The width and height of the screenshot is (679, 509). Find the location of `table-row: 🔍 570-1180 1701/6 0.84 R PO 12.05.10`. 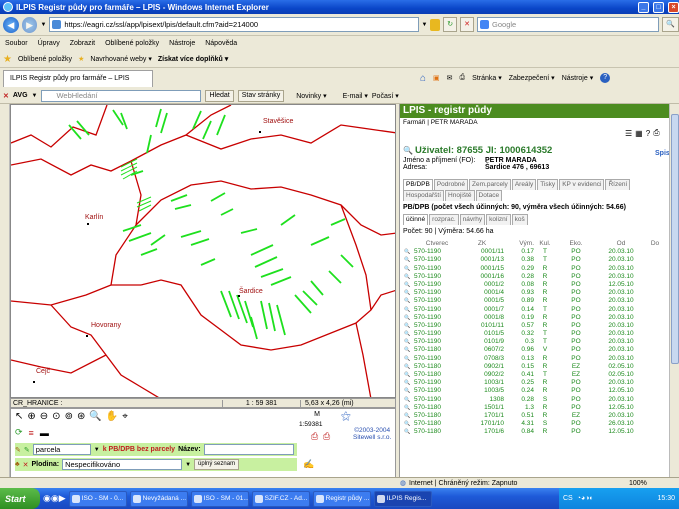

table-row: 🔍 570-1180 1701/6 0.84 R PO 12.05.10 is located at coordinates (534, 432).